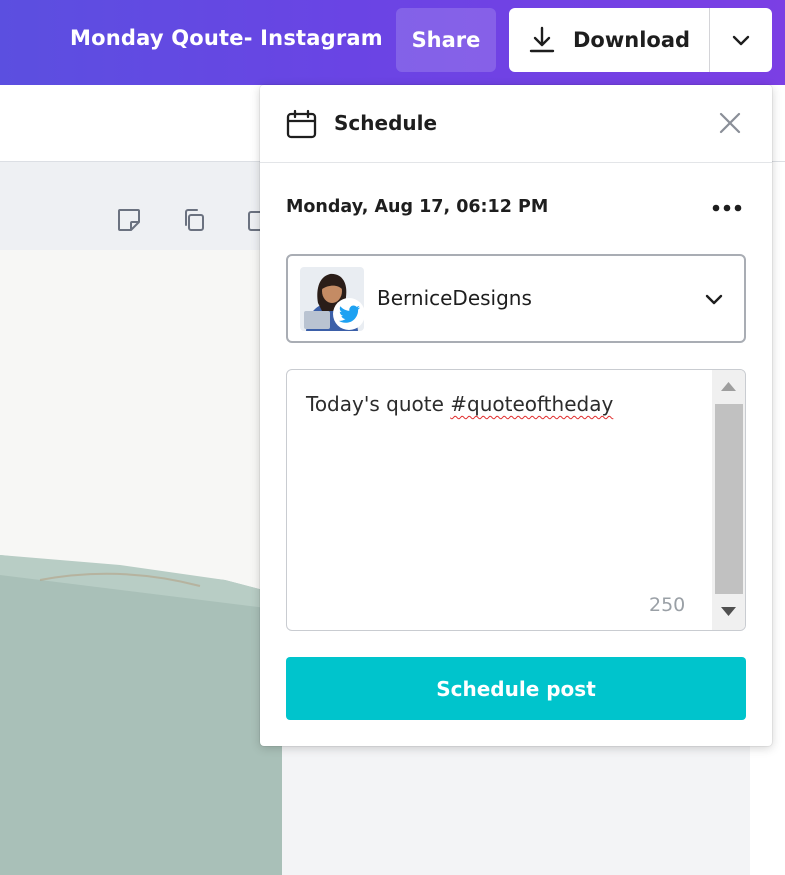 The image size is (785, 875). Describe the element at coordinates (349, 314) in the screenshot. I see `twitter-icon` at that location.